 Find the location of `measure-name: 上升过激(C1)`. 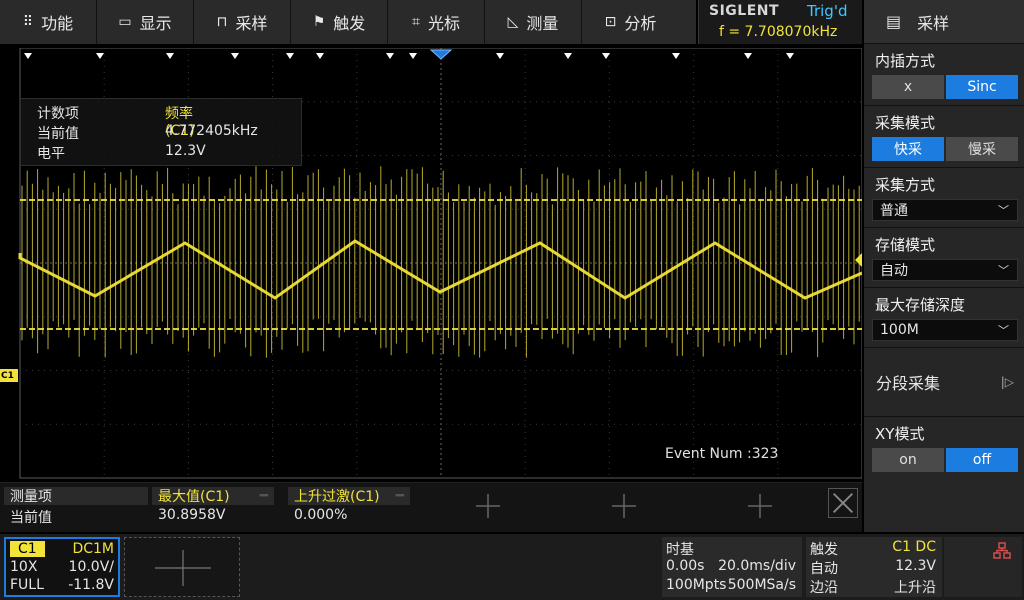

measure-name: 上升过激(C1) is located at coordinates (337, 497).